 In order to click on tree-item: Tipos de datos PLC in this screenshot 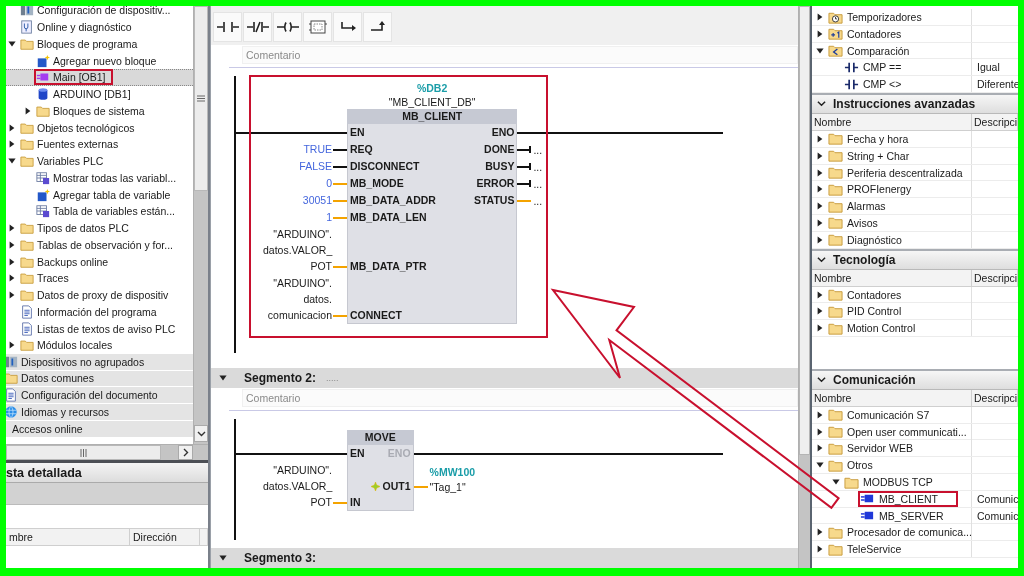, I will do `click(99, 228)`.